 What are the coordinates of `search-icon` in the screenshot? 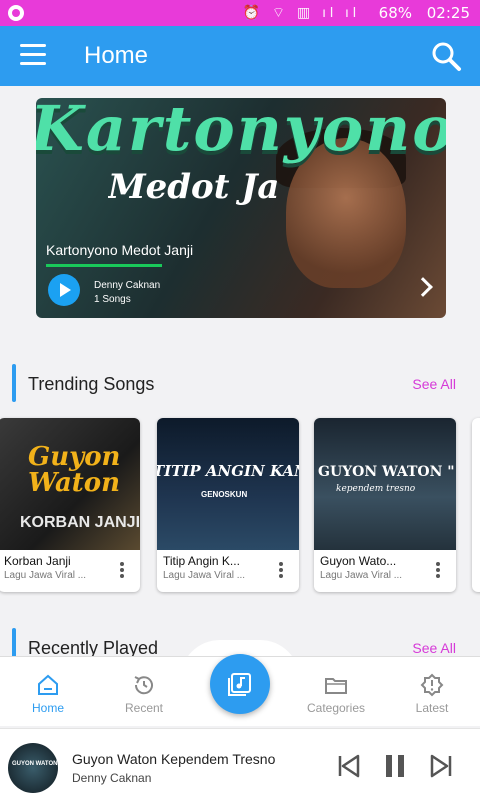 It's located at (446, 56).